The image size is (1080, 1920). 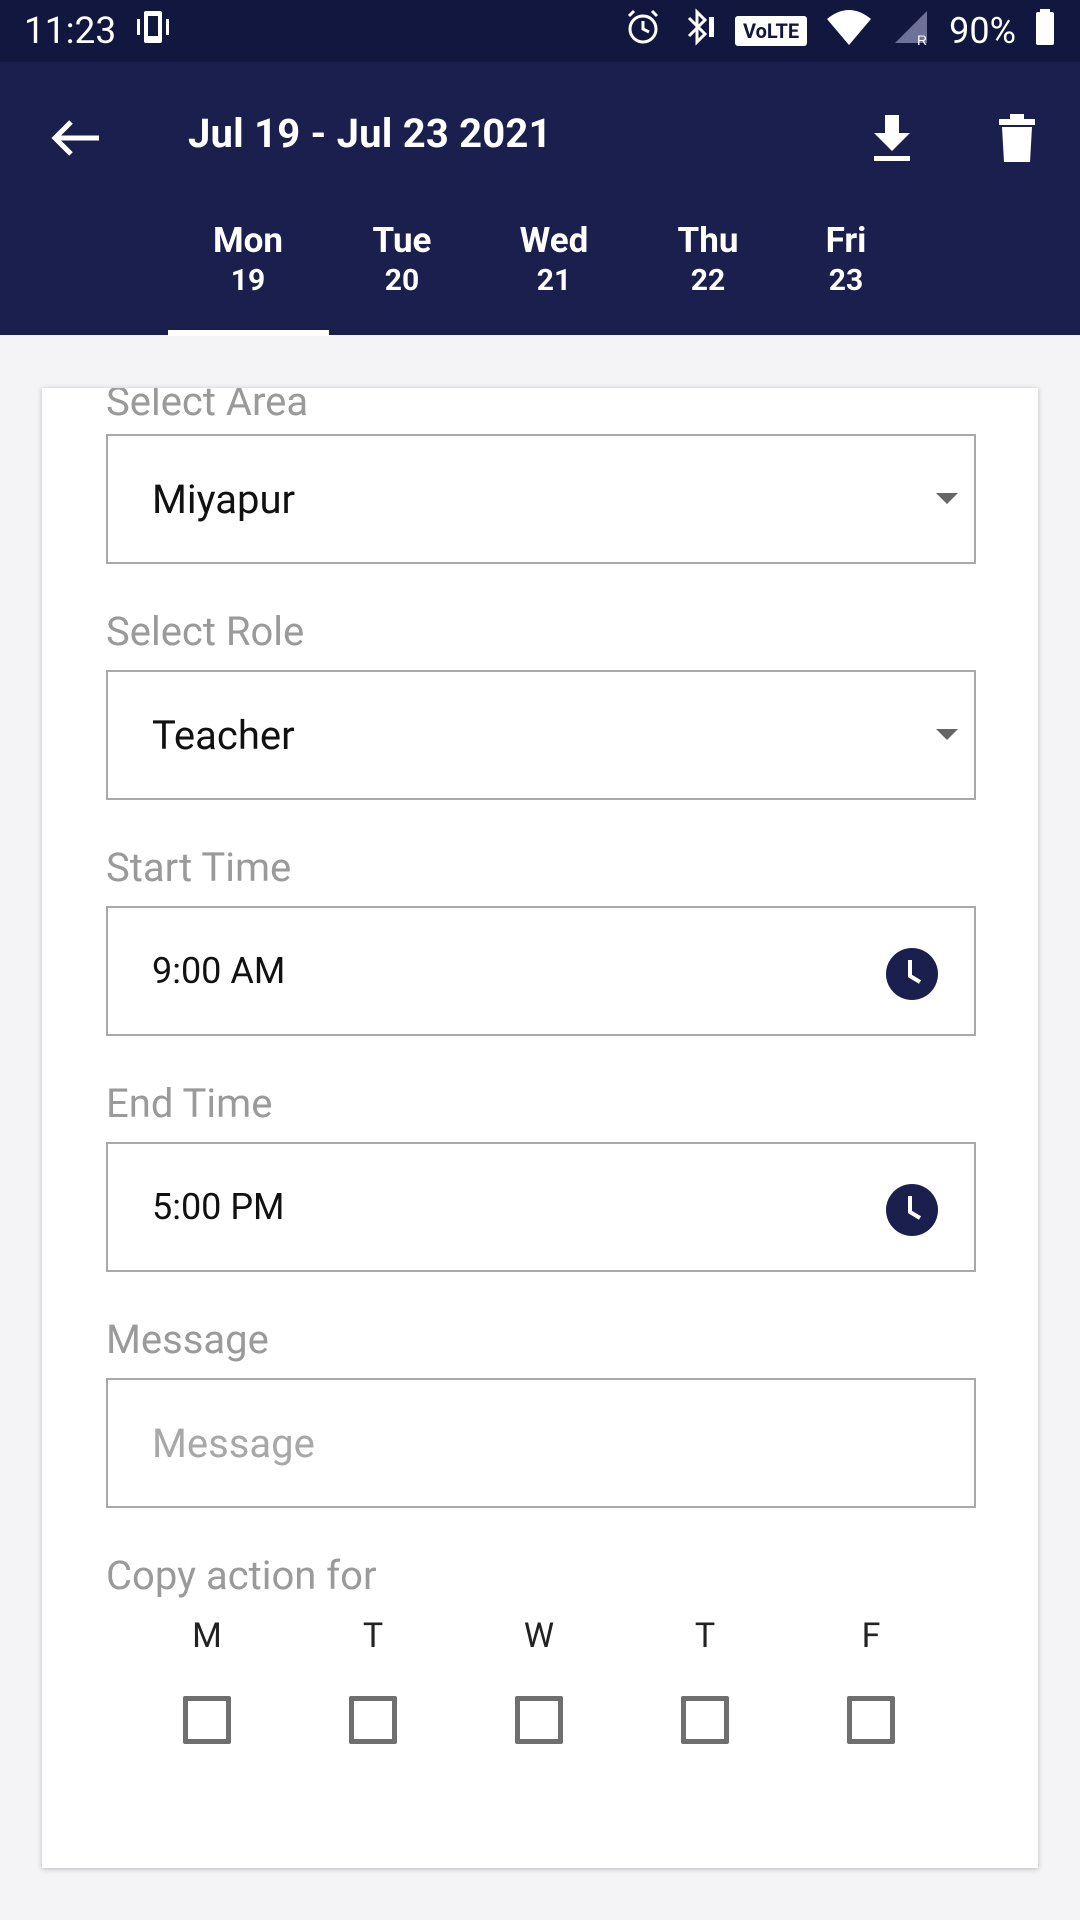 What do you see at coordinates (708, 280) in the screenshot?
I see `tab-day-number: 22` at bounding box center [708, 280].